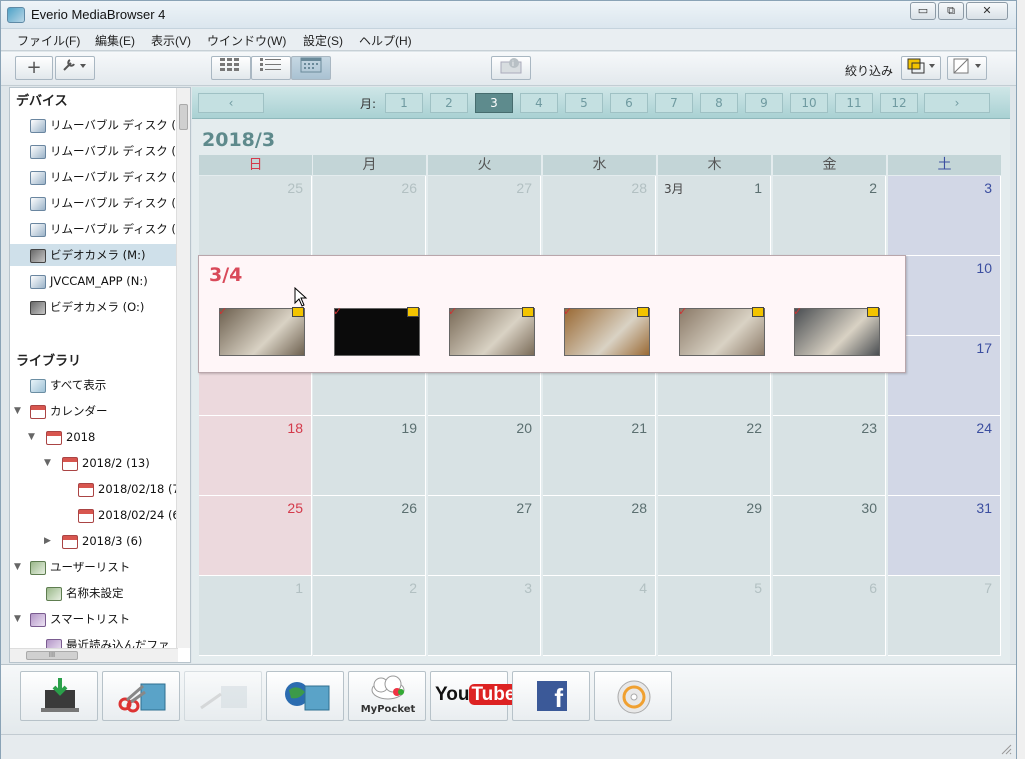 Image resolution: width=1025 pixels, height=759 pixels. What do you see at coordinates (49, 541) in the screenshot?
I see `expand-arrow-icon: ▶` at bounding box center [49, 541].